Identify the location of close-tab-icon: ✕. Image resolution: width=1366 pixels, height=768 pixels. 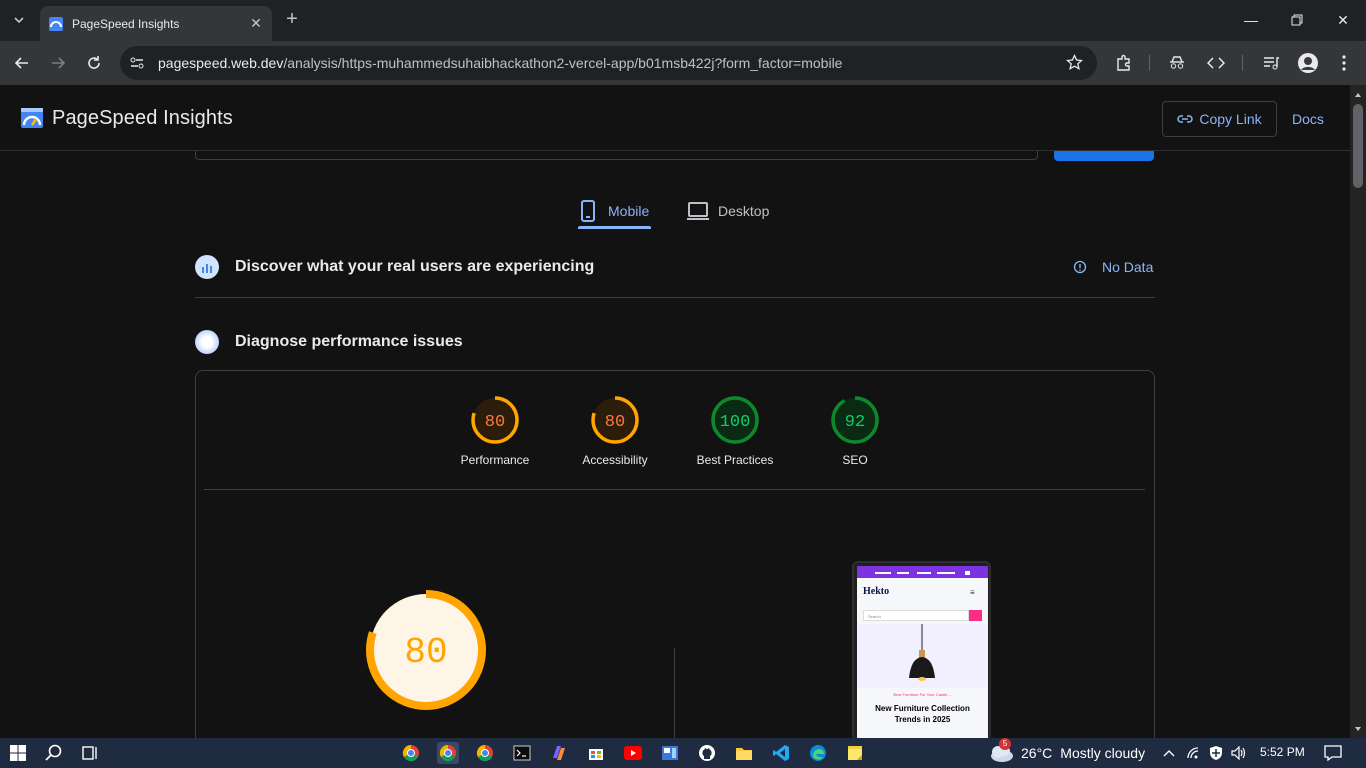
(256, 23).